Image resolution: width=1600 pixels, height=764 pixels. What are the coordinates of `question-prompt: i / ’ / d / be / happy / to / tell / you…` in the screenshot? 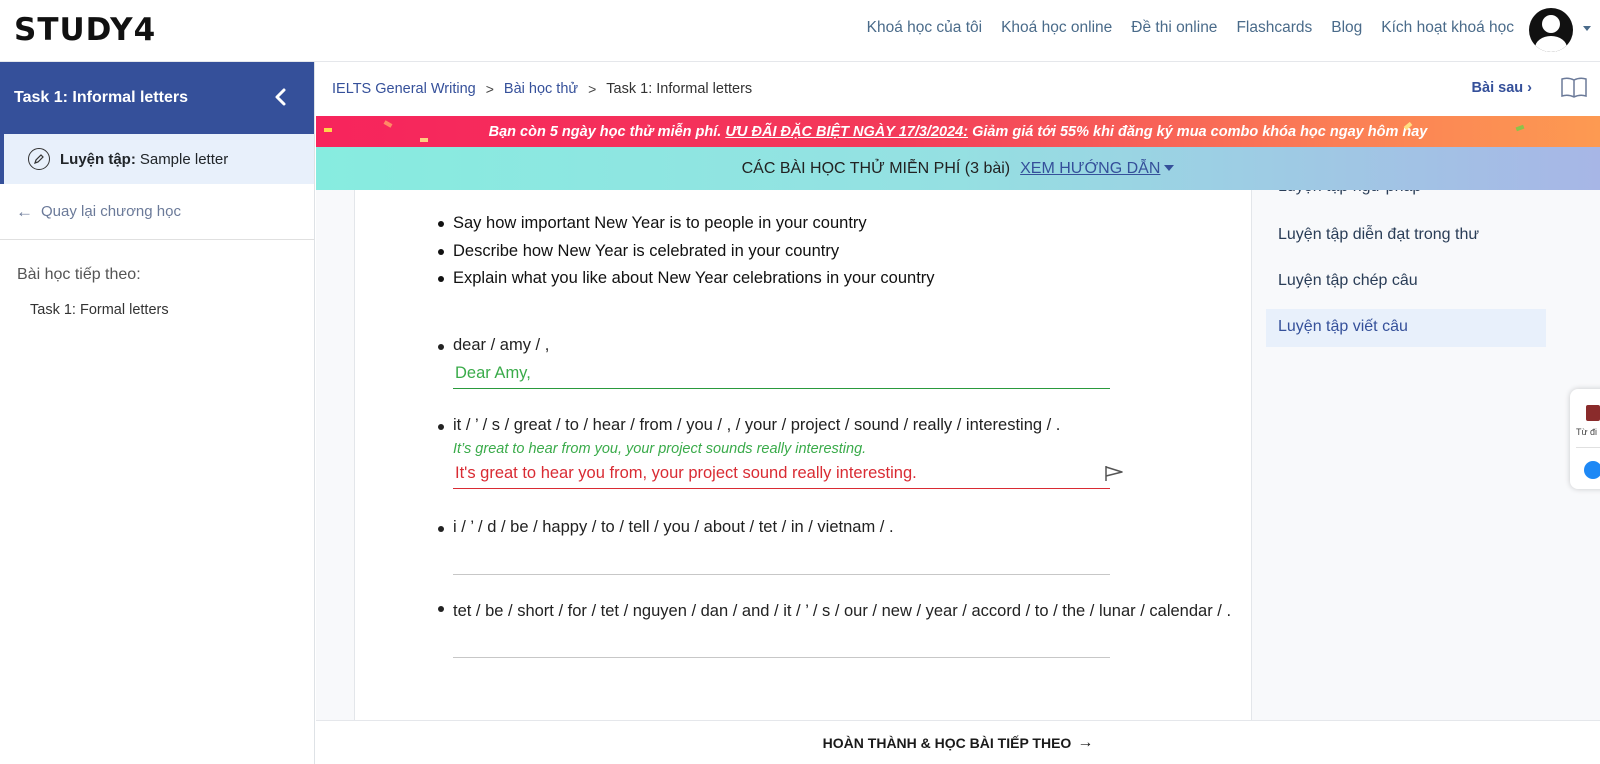 It's located at (774, 527).